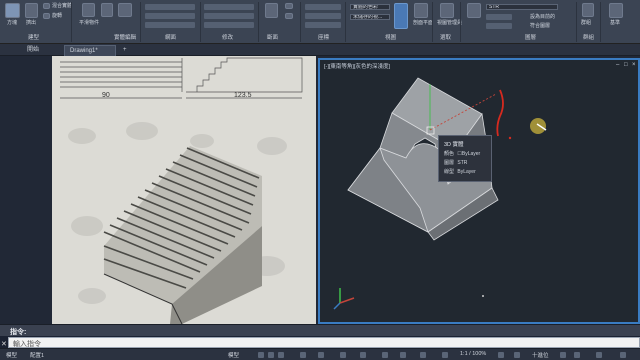 The image size is (640, 360). What do you see at coordinates (170, 37) in the screenshot?
I see `mesh-group-title: 網面` at bounding box center [170, 37].